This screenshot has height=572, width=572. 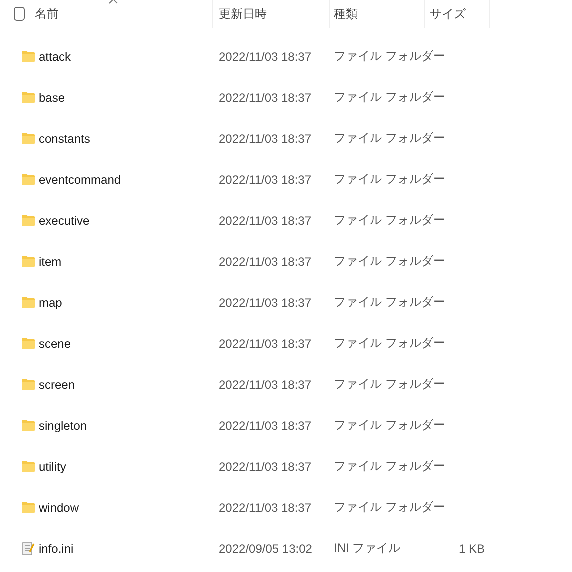 I want to click on column-header: 種類, so click(x=346, y=14).